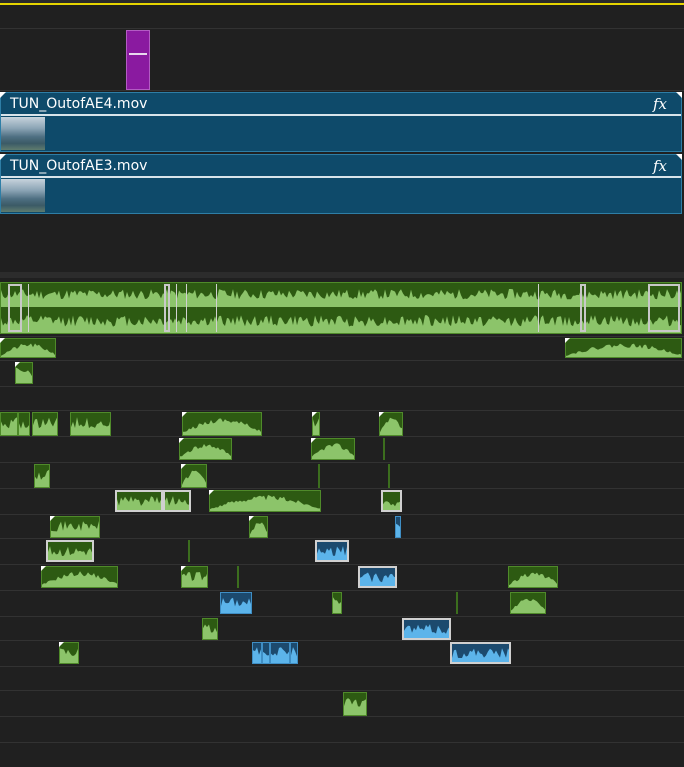 Image resolution: width=684 pixels, height=767 pixels. Describe the element at coordinates (342, 4) in the screenshot. I see `work-area-bar` at that location.